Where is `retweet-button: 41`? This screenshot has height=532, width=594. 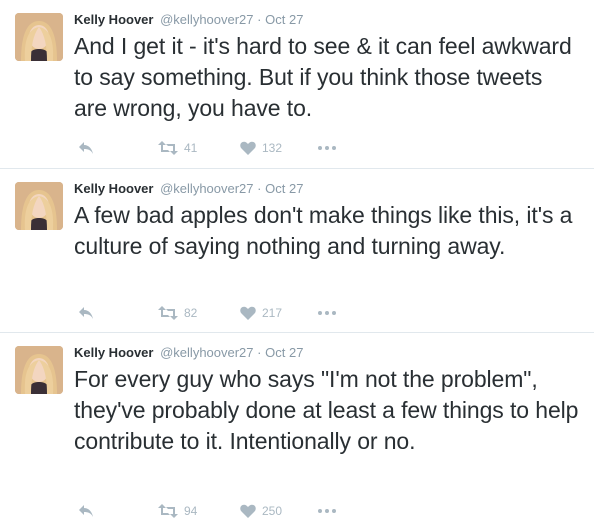 retweet-button: 41 is located at coordinates (177, 148).